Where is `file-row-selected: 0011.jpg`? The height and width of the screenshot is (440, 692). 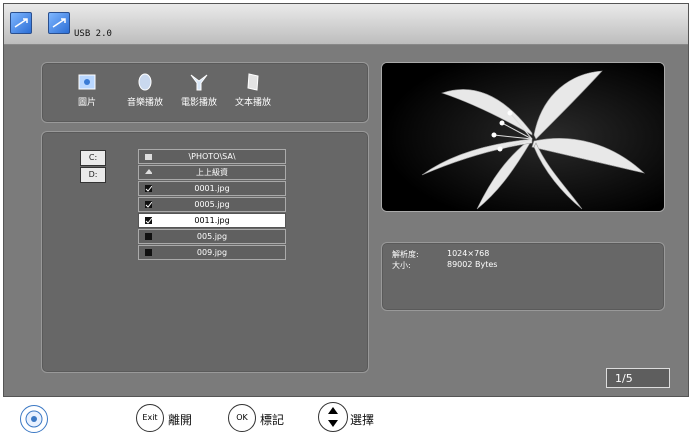 file-row-selected: 0011.jpg is located at coordinates (212, 220).